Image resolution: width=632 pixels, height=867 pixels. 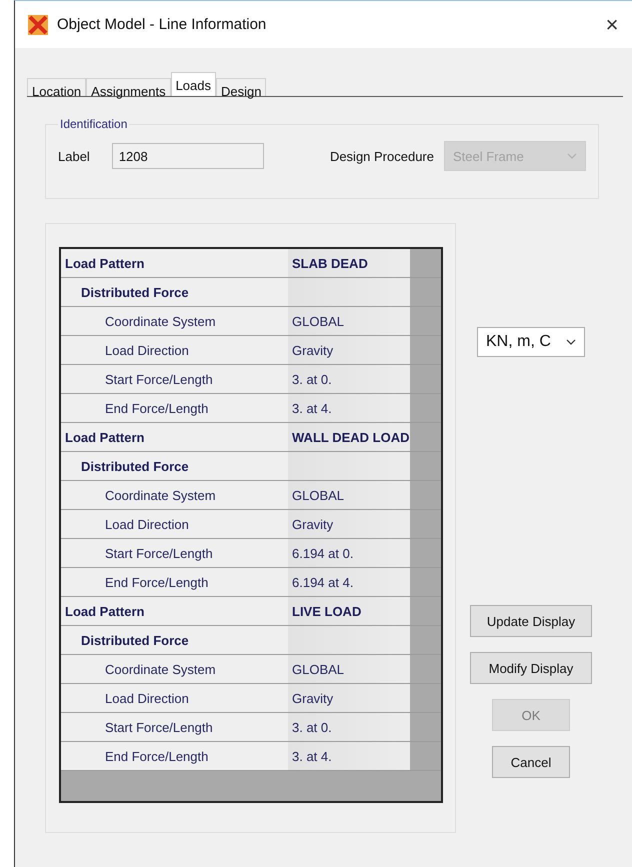 What do you see at coordinates (193, 84) in the screenshot?
I see `tab: Loads` at bounding box center [193, 84].